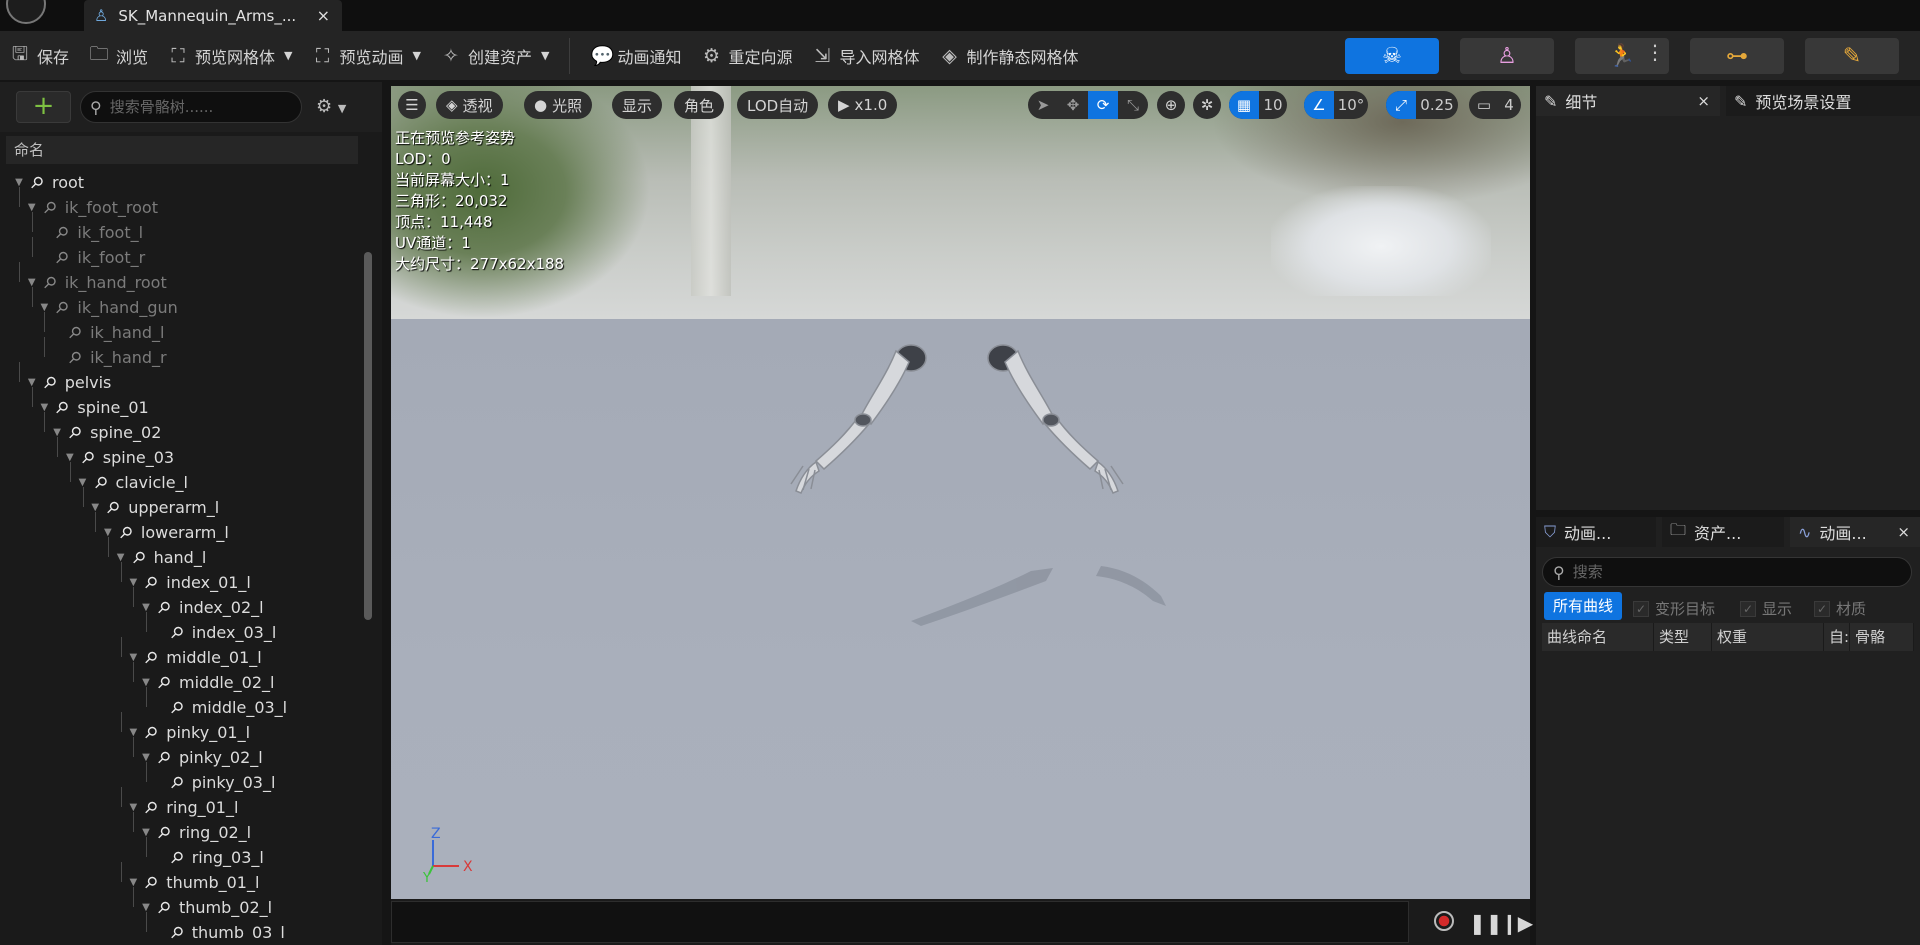  I want to click on translate-tool-icon: ✥, so click(1073, 105).